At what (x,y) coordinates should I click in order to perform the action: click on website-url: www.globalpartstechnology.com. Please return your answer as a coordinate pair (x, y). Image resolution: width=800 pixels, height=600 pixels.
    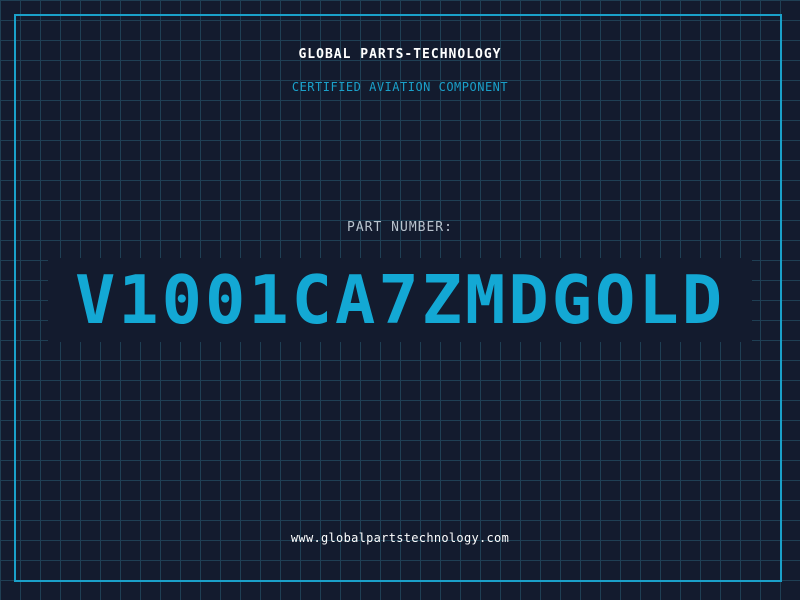
    Looking at the image, I should click on (400, 538).